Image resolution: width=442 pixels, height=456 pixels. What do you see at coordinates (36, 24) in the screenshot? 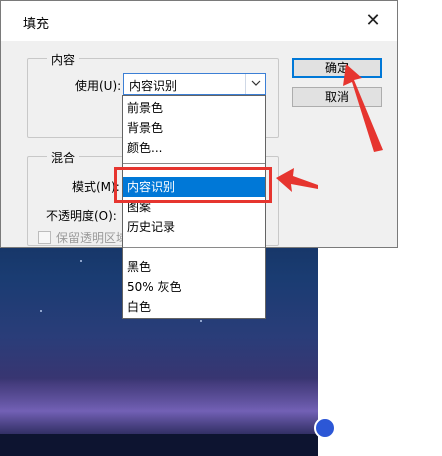
I see `dialog-title: 填充` at bounding box center [36, 24].